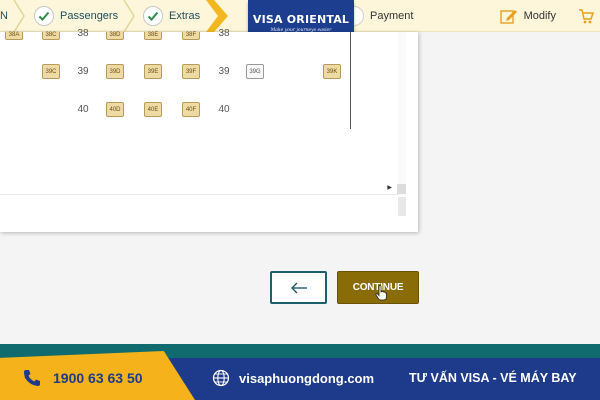 This screenshot has width=600, height=400. Describe the element at coordinates (89, 16) in the screenshot. I see `step-passengers-label: Passengers` at that location.